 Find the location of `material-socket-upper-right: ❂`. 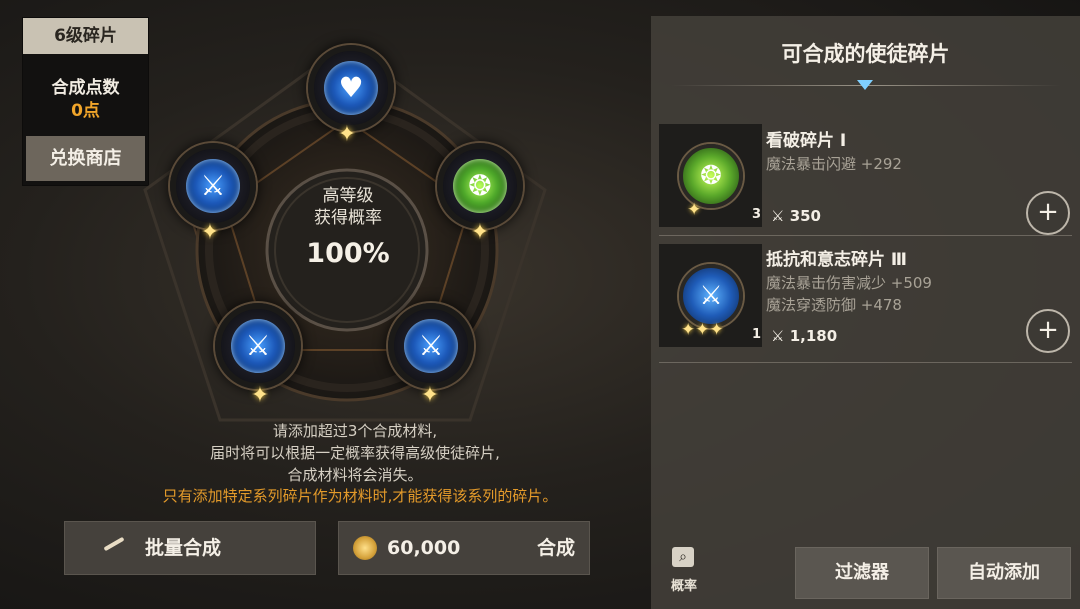

material-socket-upper-right: ❂ is located at coordinates (480, 186).